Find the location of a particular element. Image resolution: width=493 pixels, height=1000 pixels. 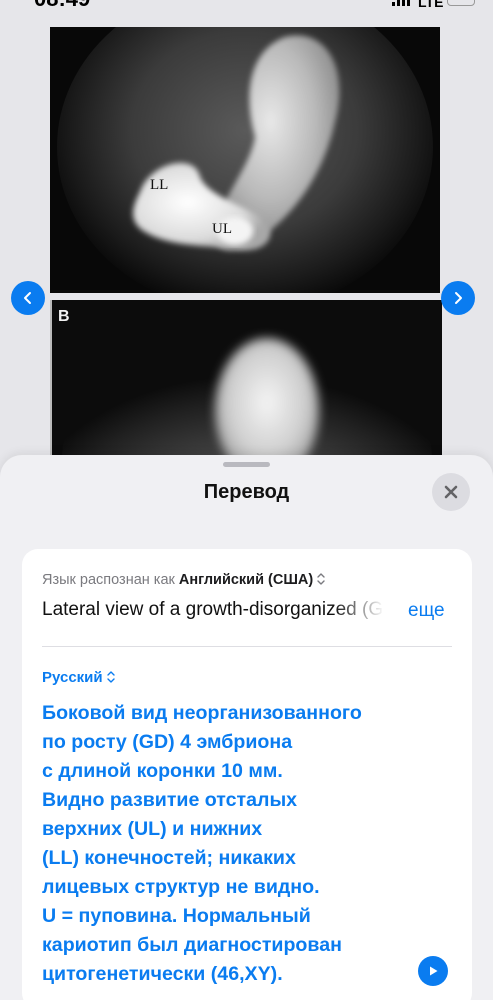

detected-language-prefix: Язык распознан как is located at coordinates (110, 580).